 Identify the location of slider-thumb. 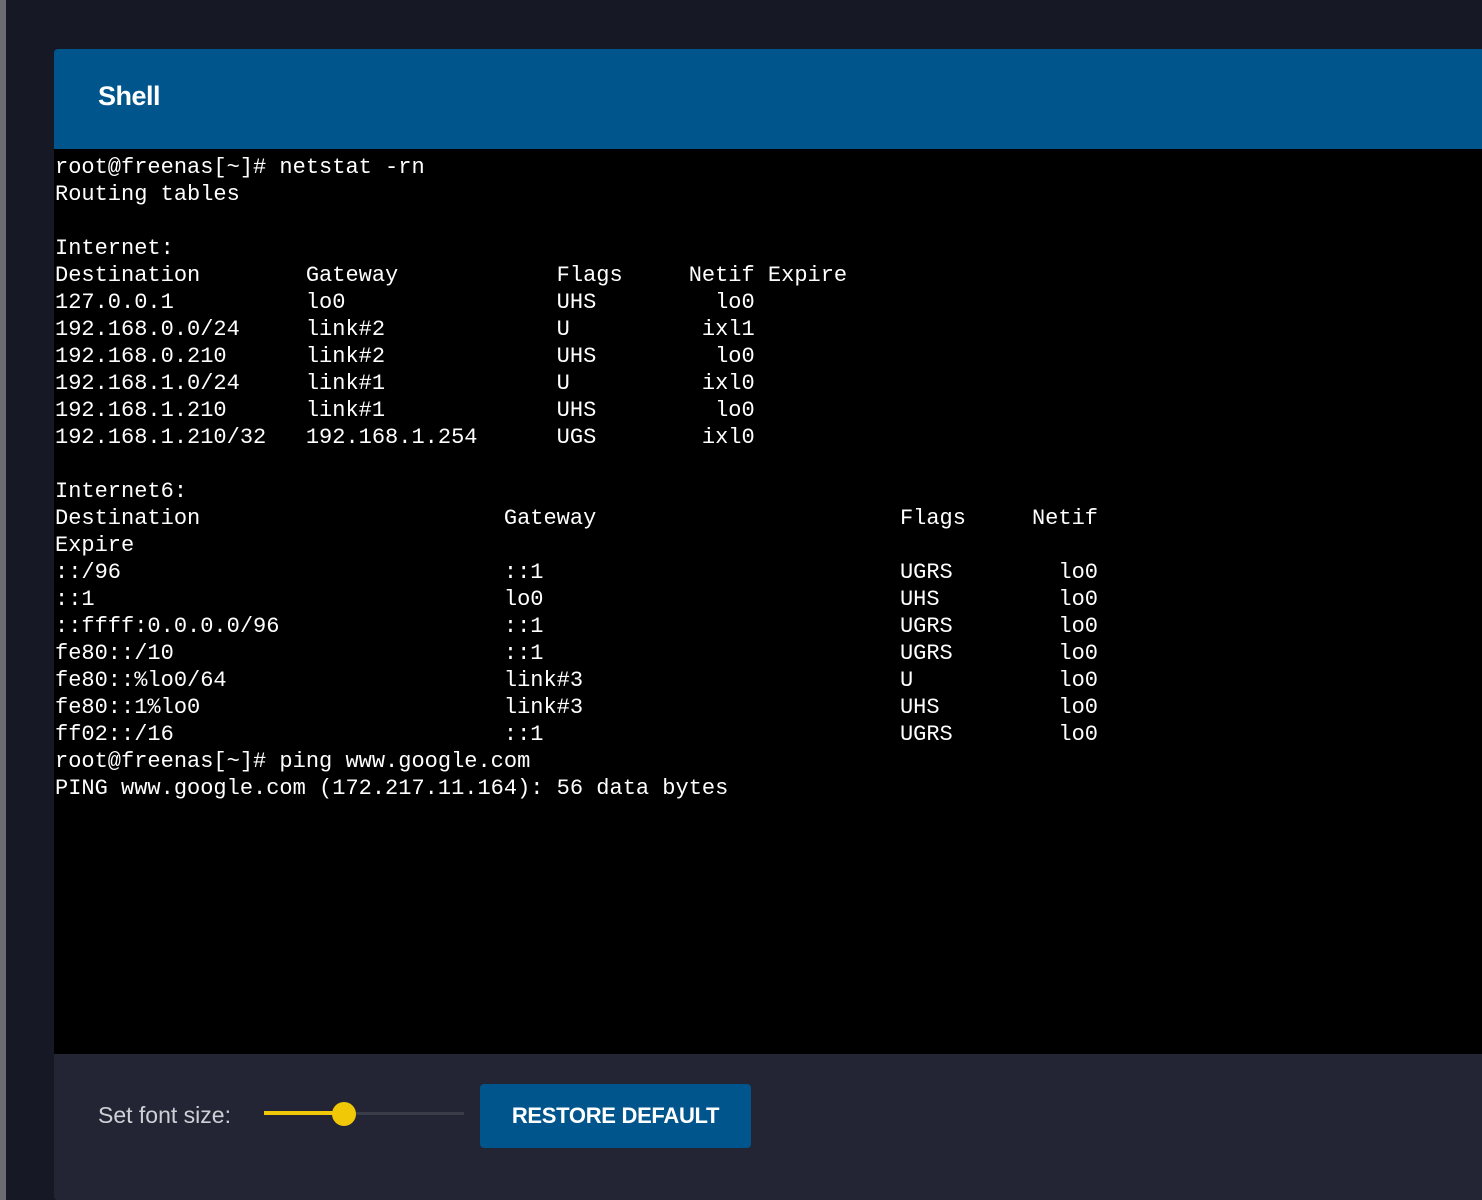
(344, 1114).